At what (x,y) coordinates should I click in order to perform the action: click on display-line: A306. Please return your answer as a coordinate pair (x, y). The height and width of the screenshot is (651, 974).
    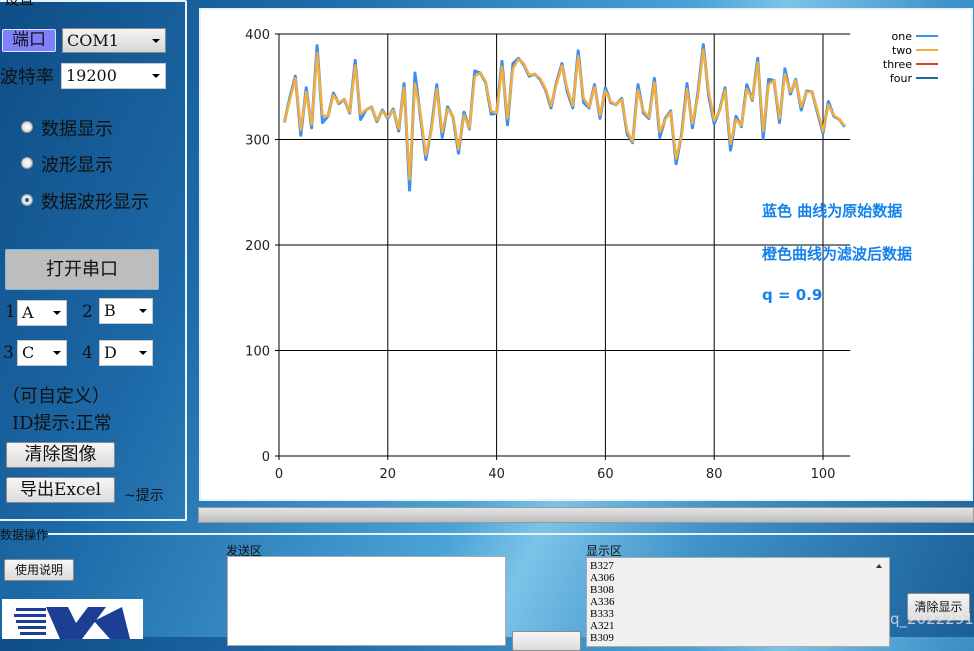
    Looking at the image, I should click on (602, 578).